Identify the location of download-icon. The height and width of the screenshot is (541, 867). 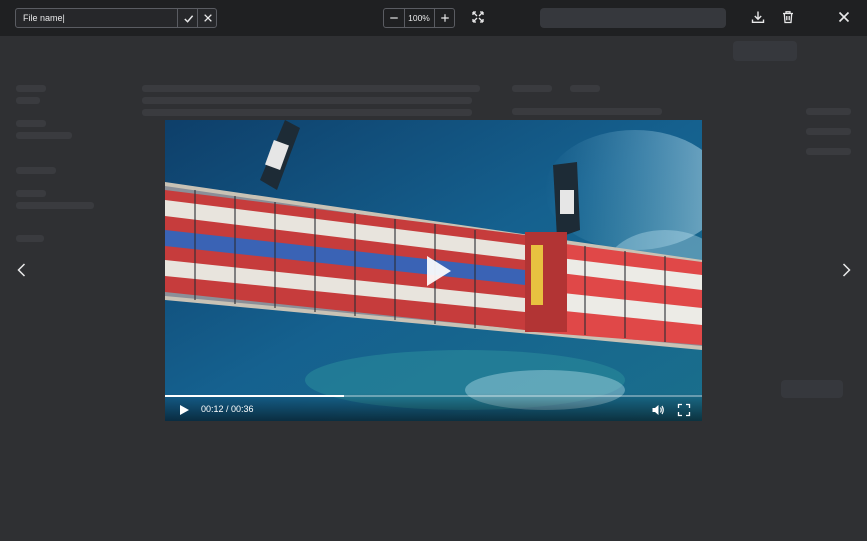
(758, 17).